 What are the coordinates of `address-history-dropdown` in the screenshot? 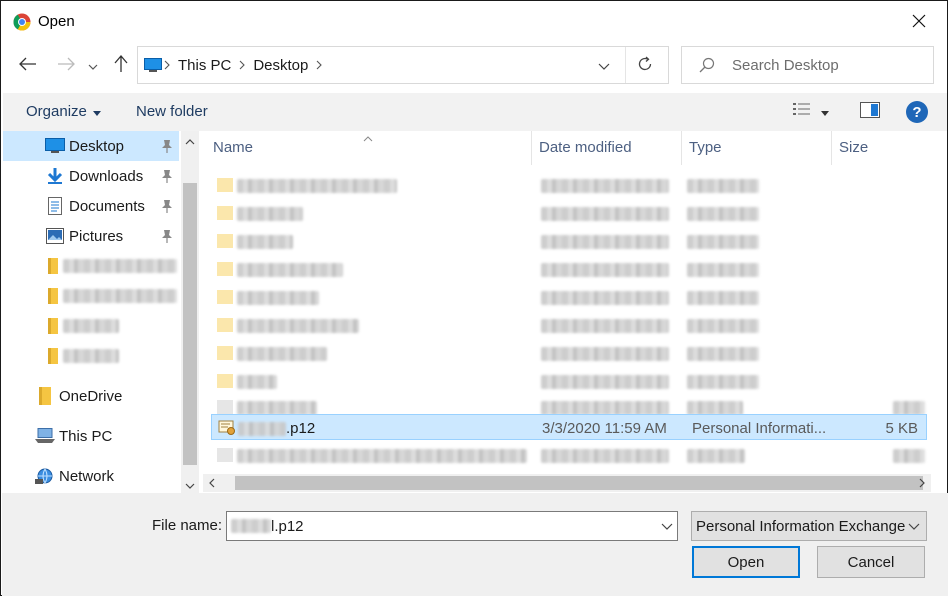 It's located at (604, 65).